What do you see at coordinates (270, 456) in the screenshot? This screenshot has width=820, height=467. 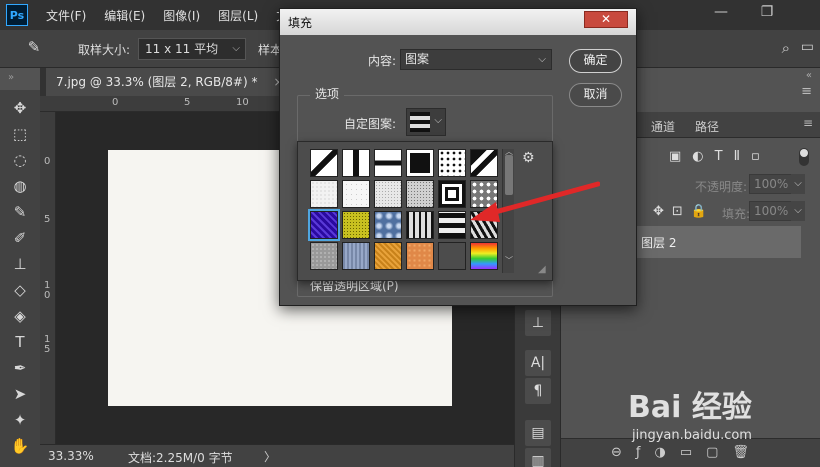 I see `status-menu-arrow-icon: 〉` at bounding box center [270, 456].